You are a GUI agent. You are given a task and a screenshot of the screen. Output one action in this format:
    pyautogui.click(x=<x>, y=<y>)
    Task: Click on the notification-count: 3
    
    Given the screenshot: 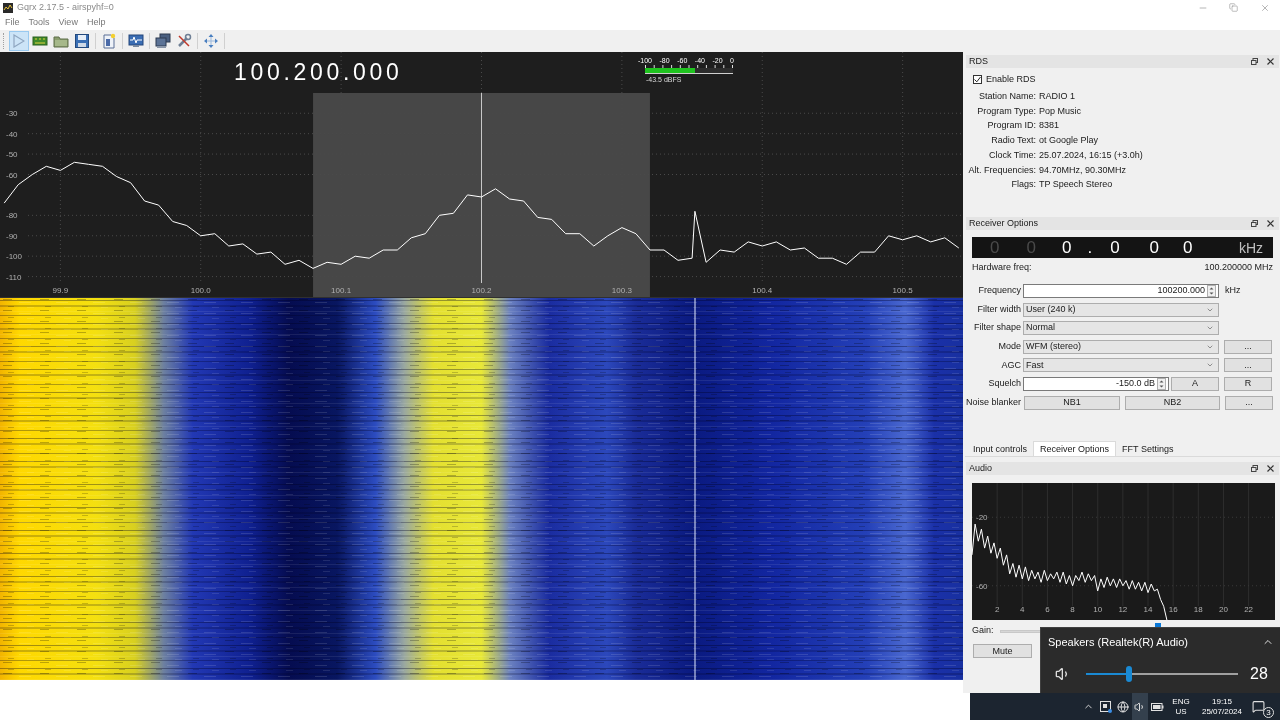 What is the action you would take?
    pyautogui.click(x=1268, y=712)
    